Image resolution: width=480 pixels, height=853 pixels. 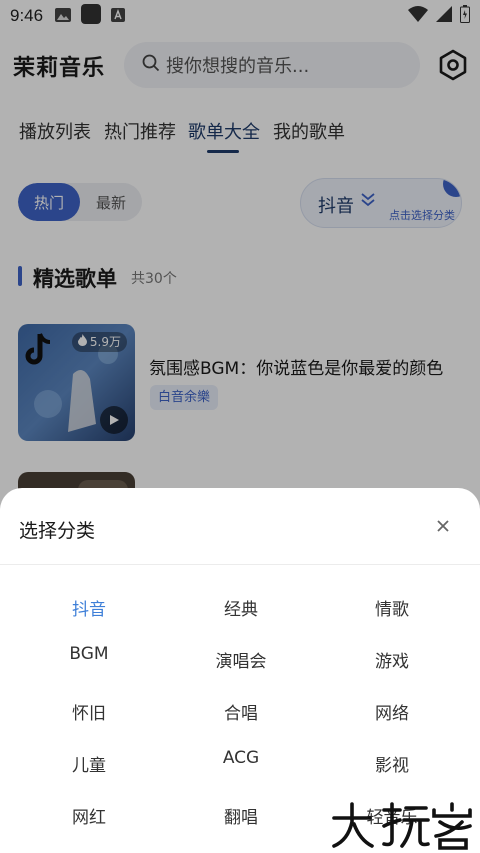 I want to click on close-button, so click(x=443, y=527).